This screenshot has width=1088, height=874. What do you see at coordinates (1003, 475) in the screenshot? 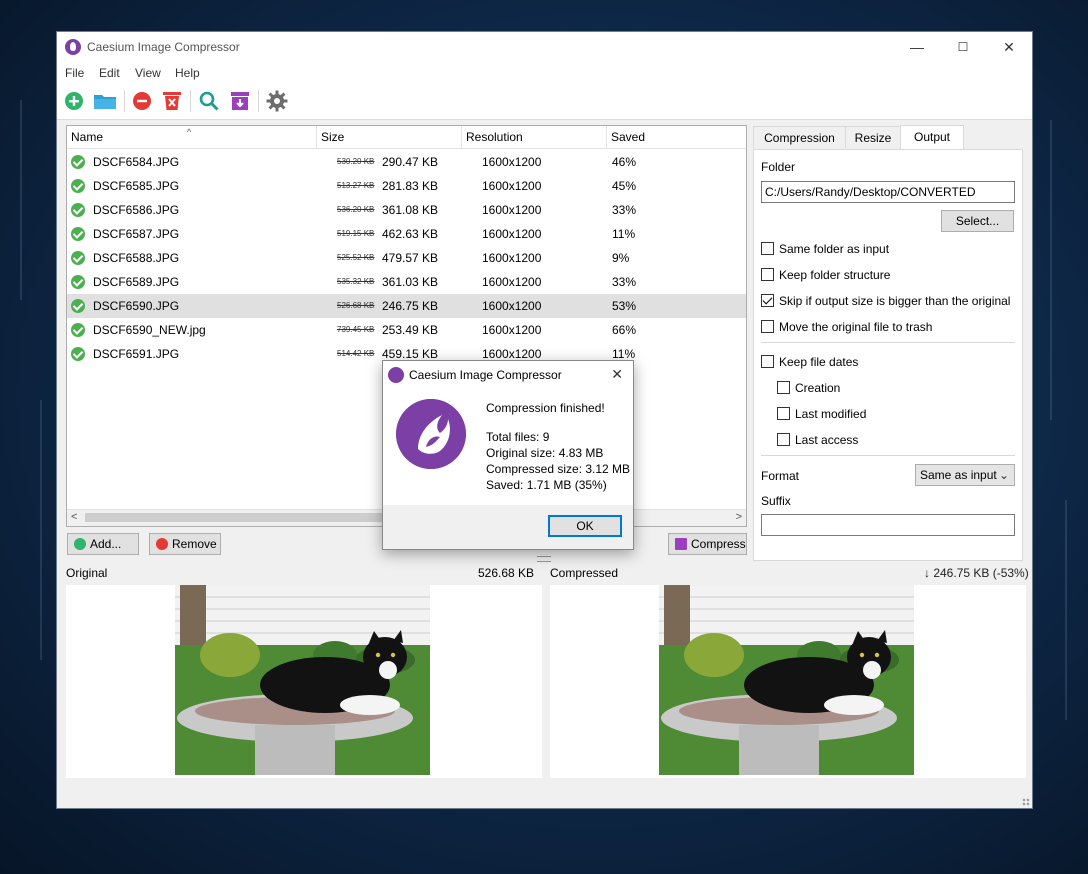
I see `chevron-down-icon: ⌄` at bounding box center [1003, 475].